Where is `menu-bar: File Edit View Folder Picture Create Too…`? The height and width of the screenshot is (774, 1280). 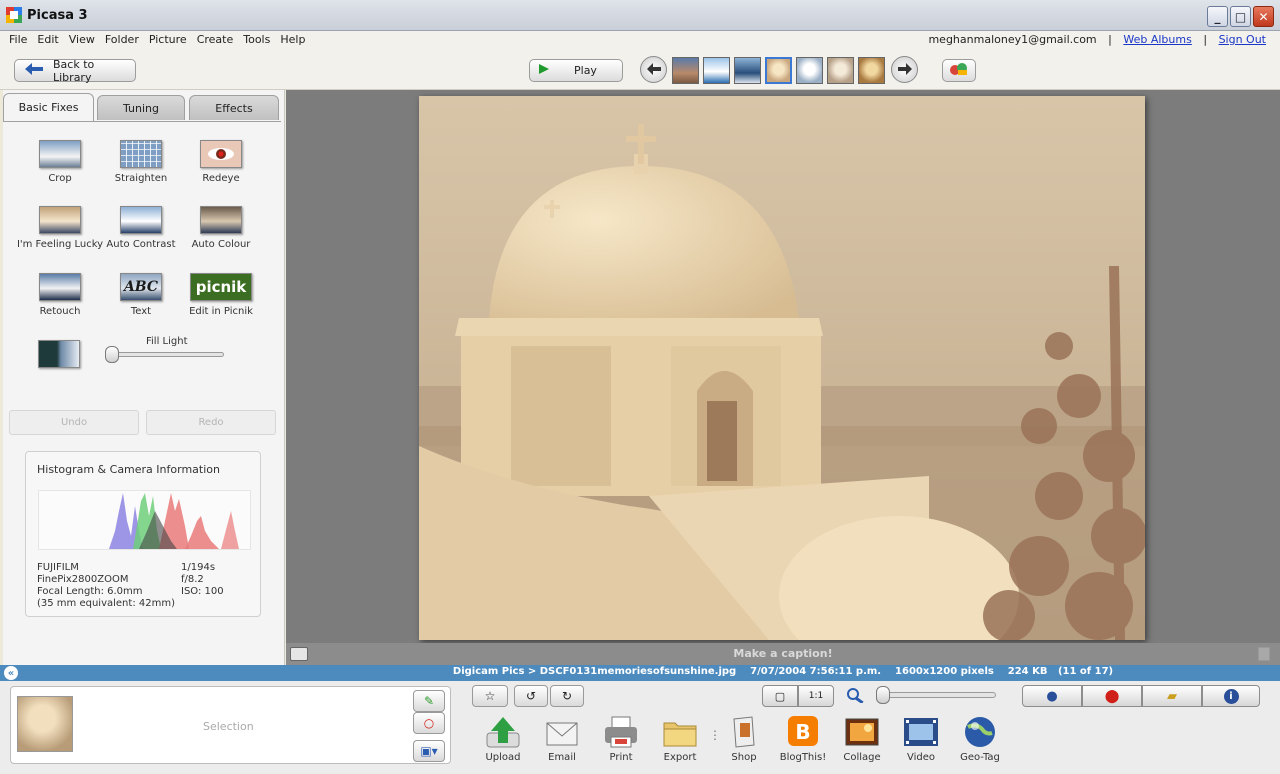
menu-bar: File Edit View Folder Picture Create Too… is located at coordinates (640, 40).